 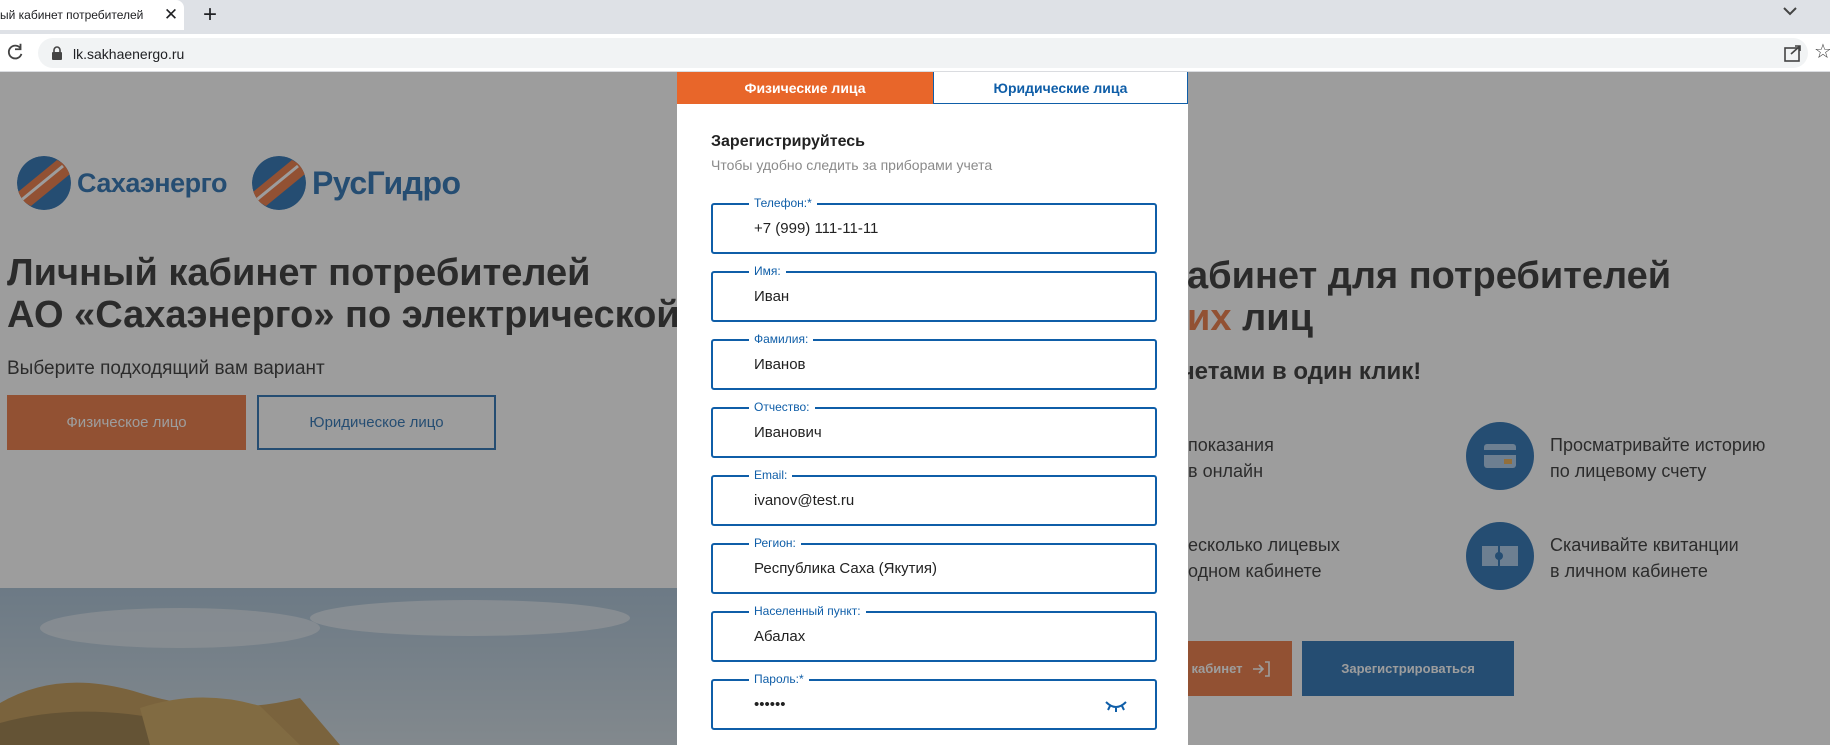 I want to click on bookmark-star-icon: ☆, so click(x=1822, y=52).